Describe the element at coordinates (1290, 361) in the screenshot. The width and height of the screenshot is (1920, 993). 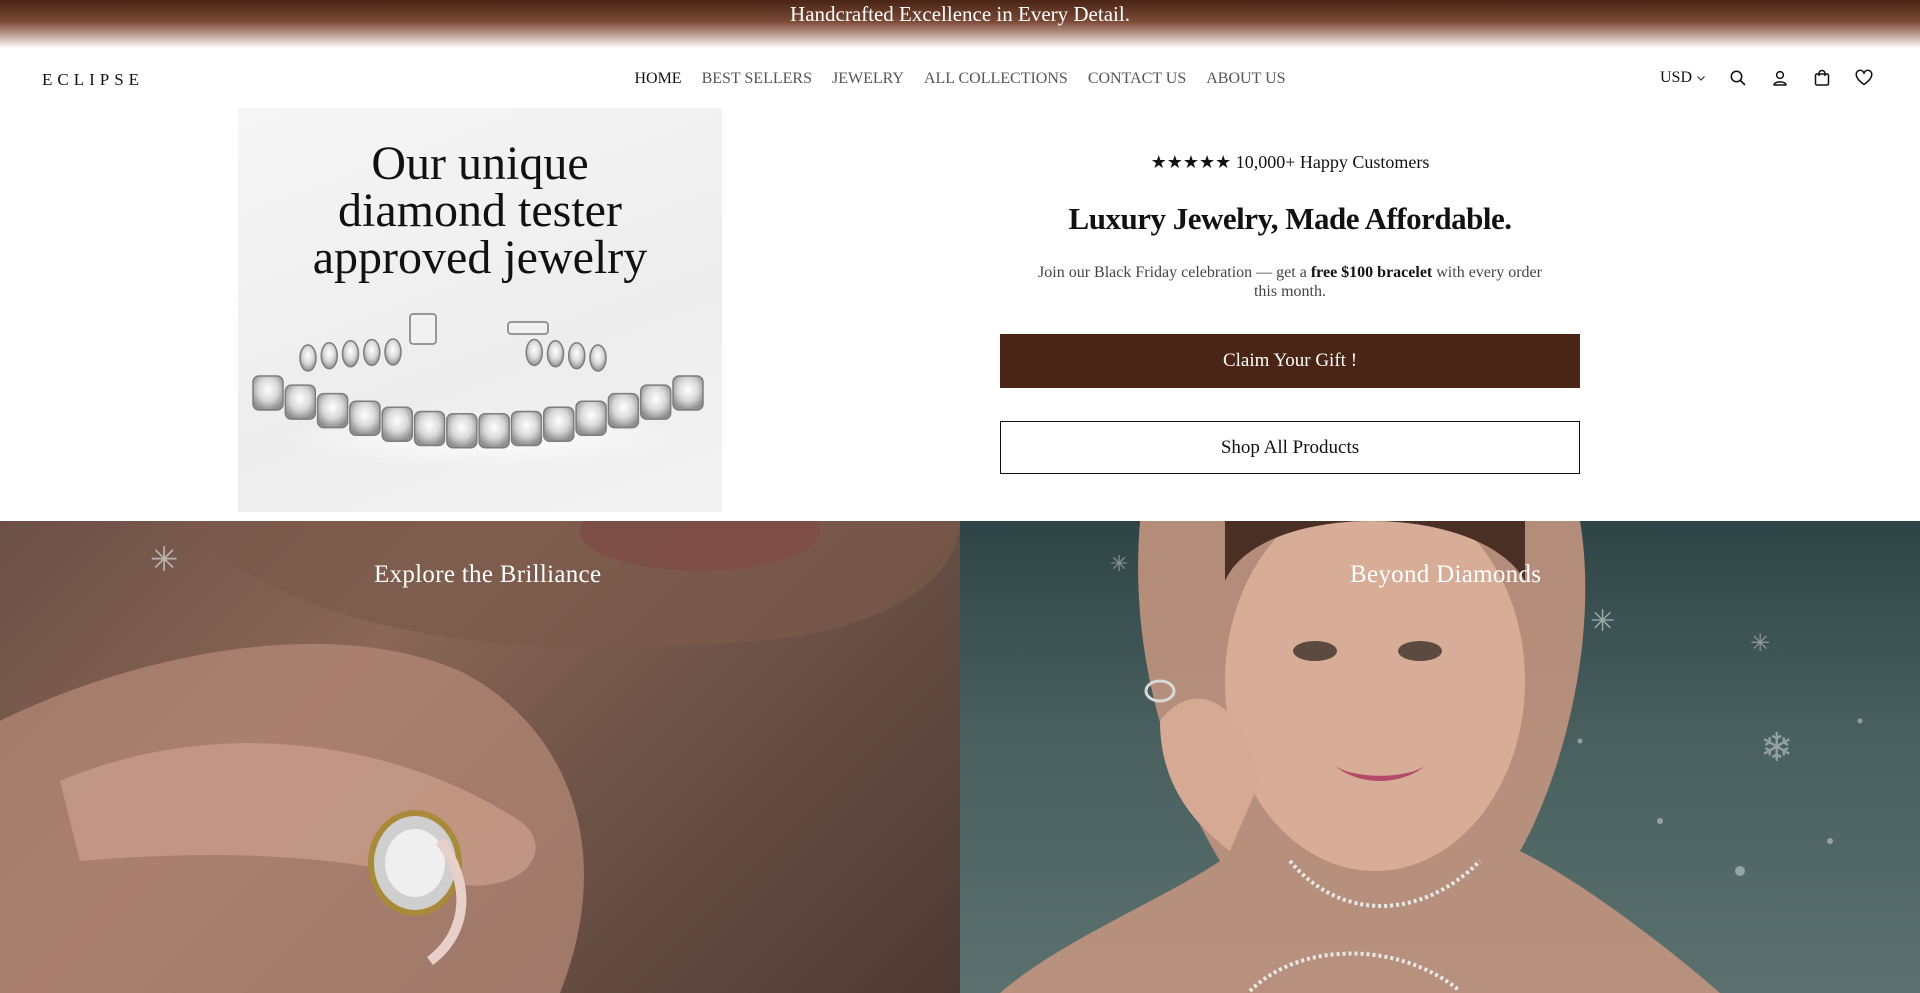
I see `claim-gift-button: Claim Your Gift !` at that location.